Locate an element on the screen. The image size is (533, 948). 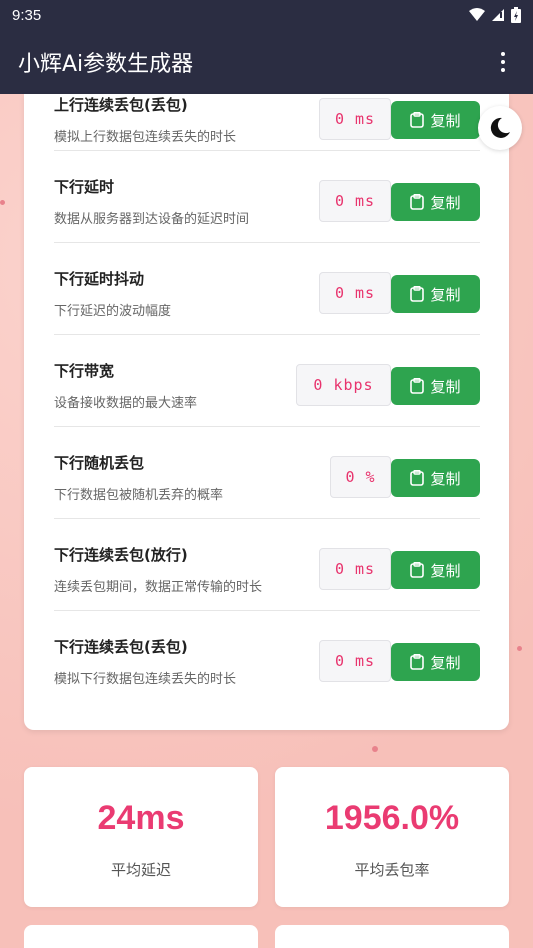
param-title: 下行延时 is located at coordinates (84, 187).